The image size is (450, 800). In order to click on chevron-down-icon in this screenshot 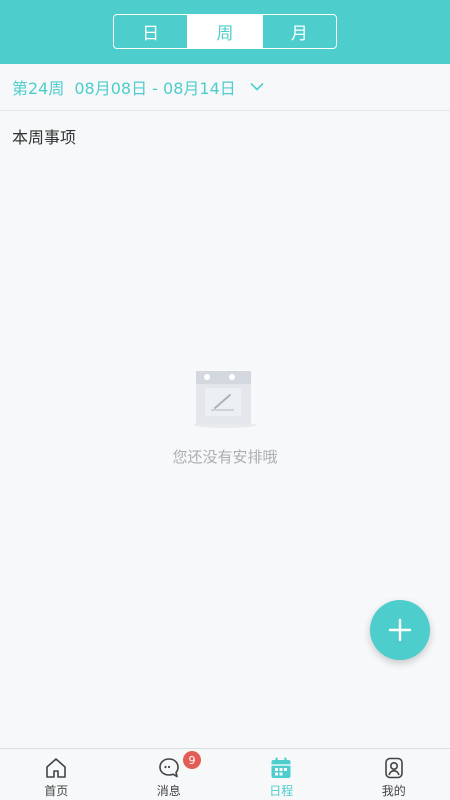, I will do `click(257, 87)`.